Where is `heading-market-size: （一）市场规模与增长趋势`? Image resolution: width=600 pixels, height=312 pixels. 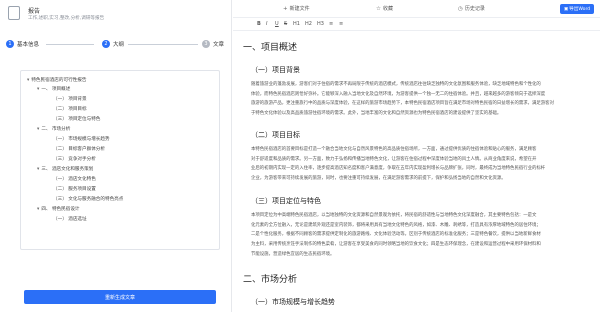
heading-market-size: （一）市场规模与增长趋势 is located at coordinates (293, 302).